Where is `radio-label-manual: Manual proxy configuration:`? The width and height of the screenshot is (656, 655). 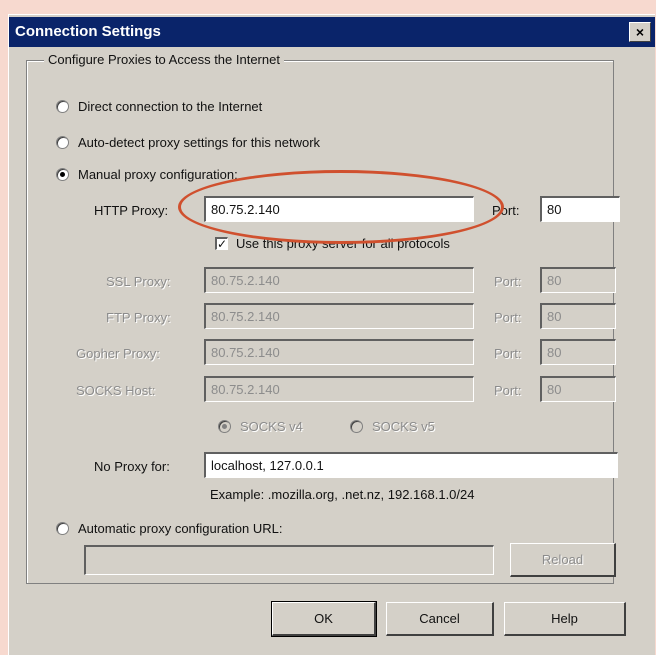
radio-label-manual: Manual proxy configuration: is located at coordinates (158, 174).